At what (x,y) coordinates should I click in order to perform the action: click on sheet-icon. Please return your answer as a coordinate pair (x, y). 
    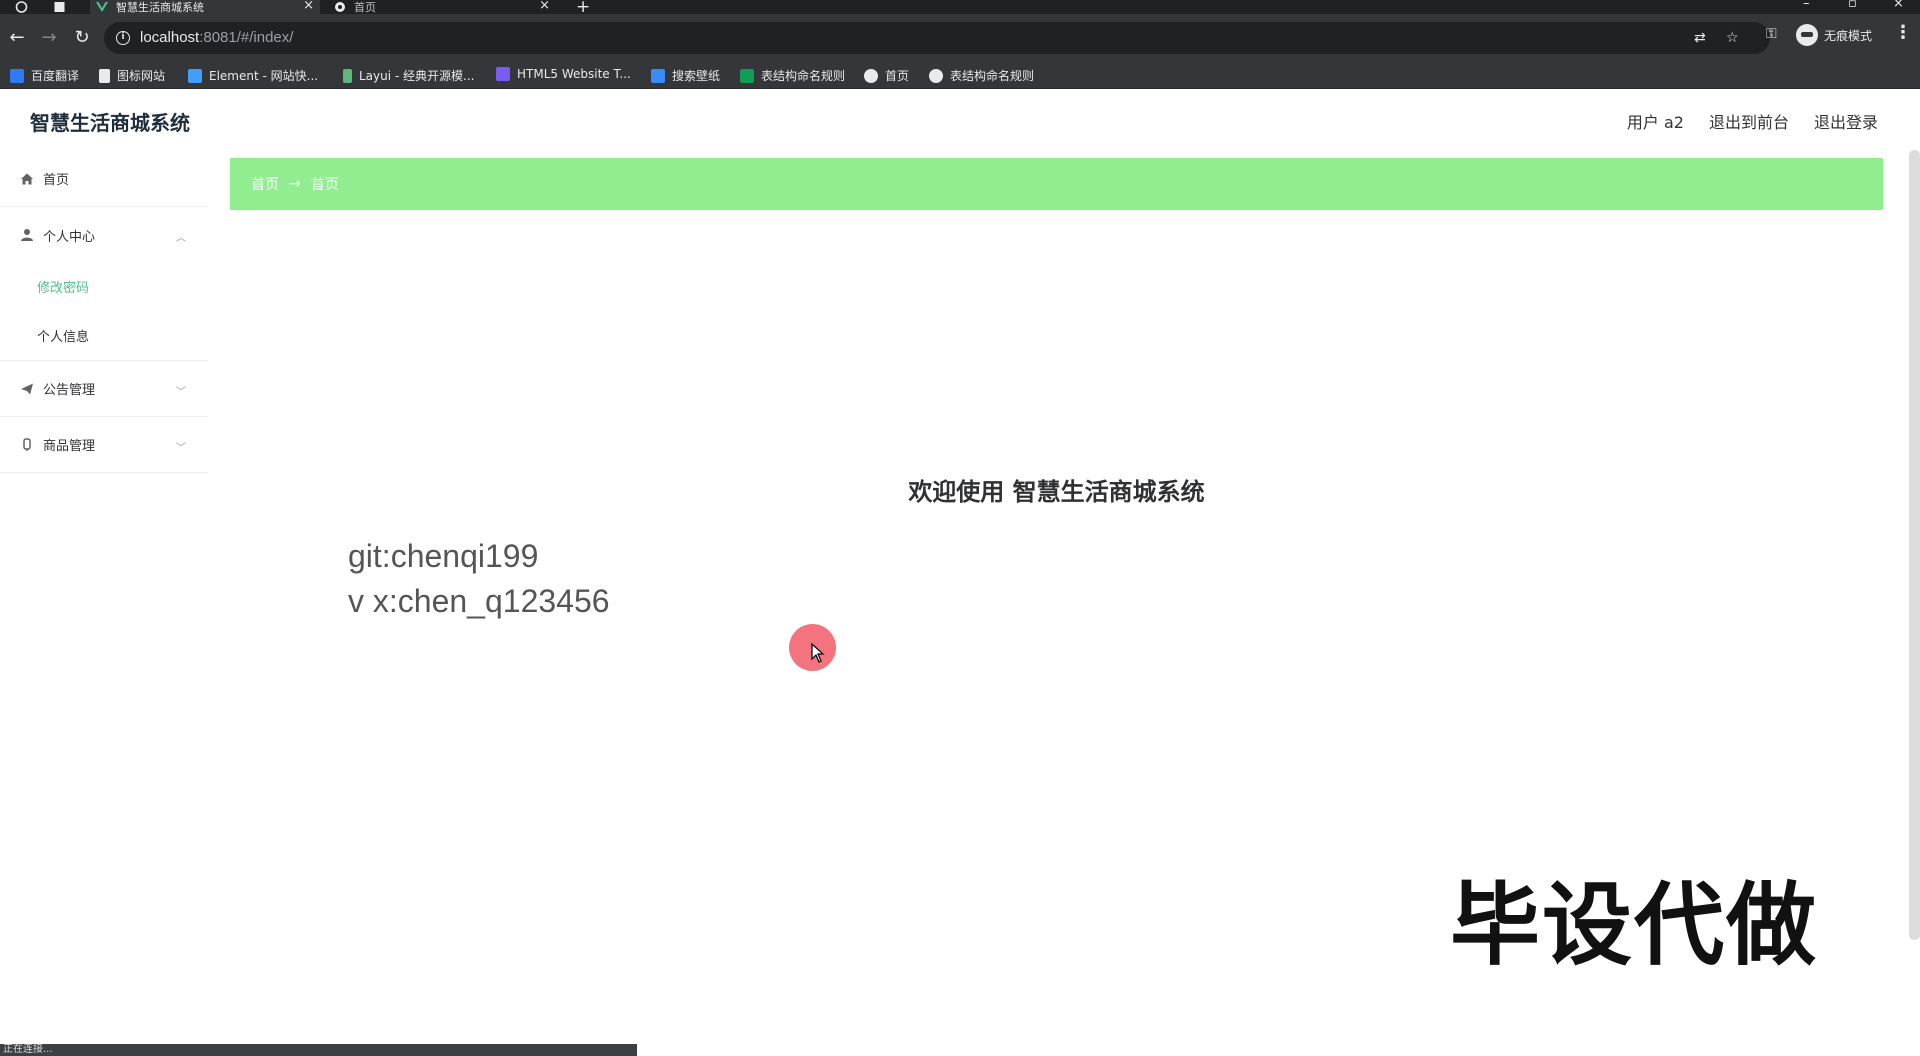
    Looking at the image, I should click on (747, 75).